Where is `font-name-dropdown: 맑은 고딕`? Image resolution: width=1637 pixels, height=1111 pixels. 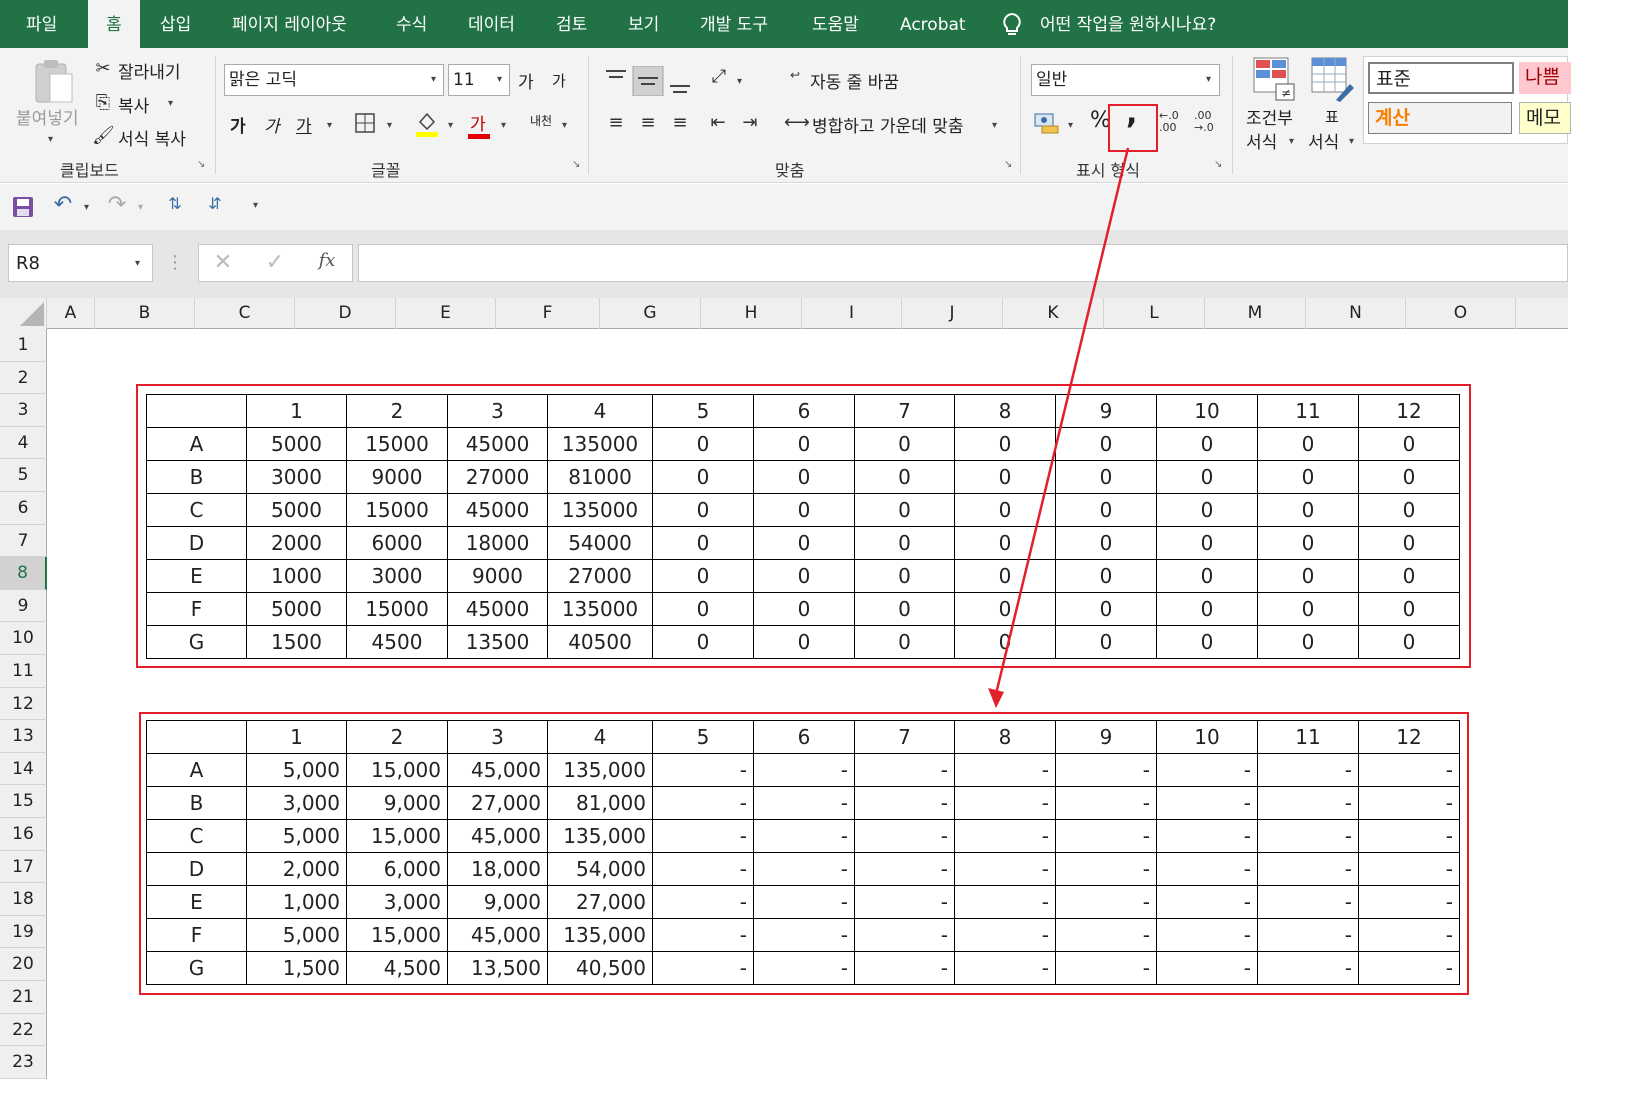 font-name-dropdown: 맑은 고딕 is located at coordinates (334, 80).